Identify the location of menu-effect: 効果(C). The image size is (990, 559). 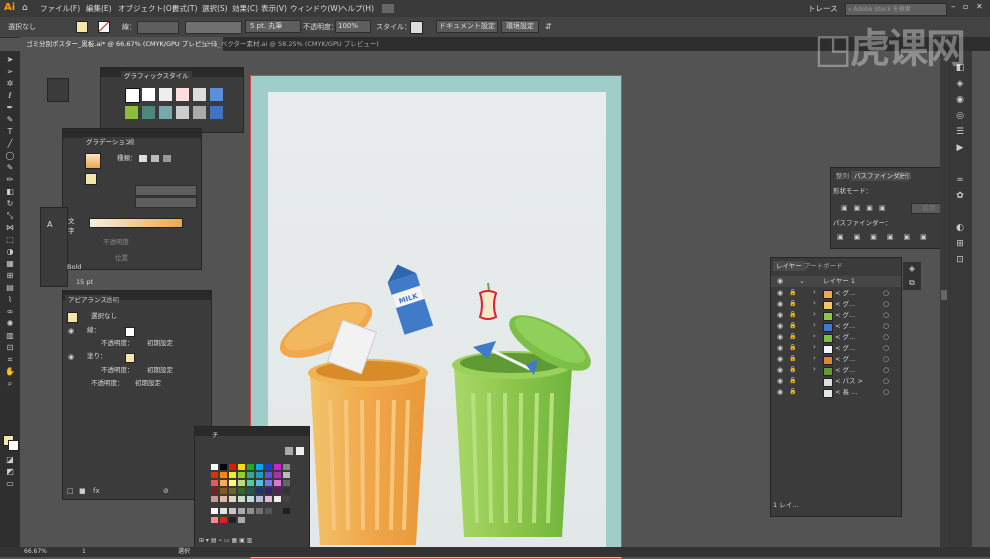
(245, 8).